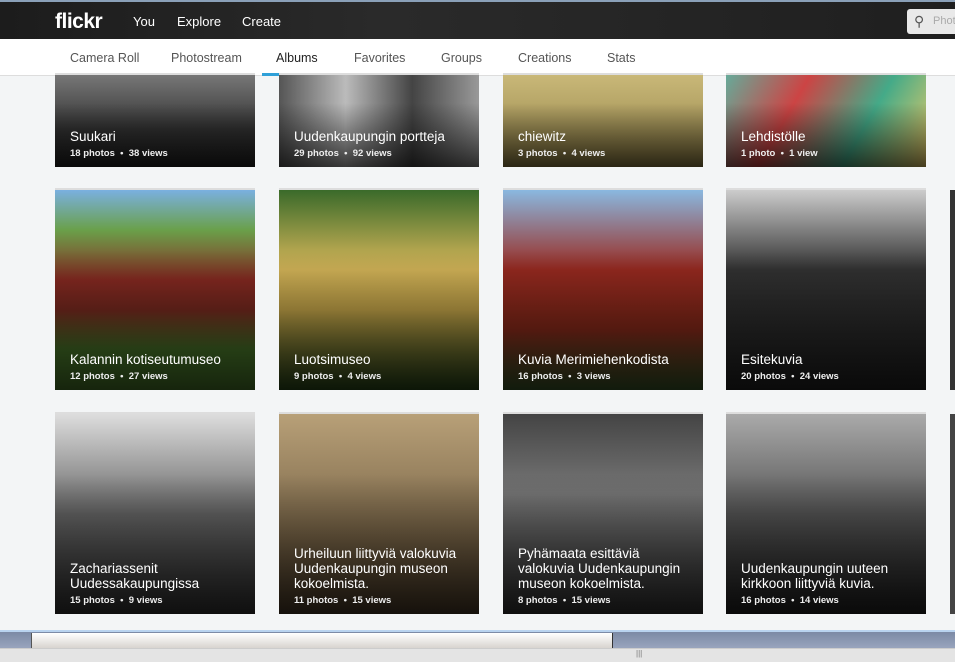 Image resolution: width=955 pixels, height=662 pixels. I want to click on tab-groups: Groups, so click(461, 58).